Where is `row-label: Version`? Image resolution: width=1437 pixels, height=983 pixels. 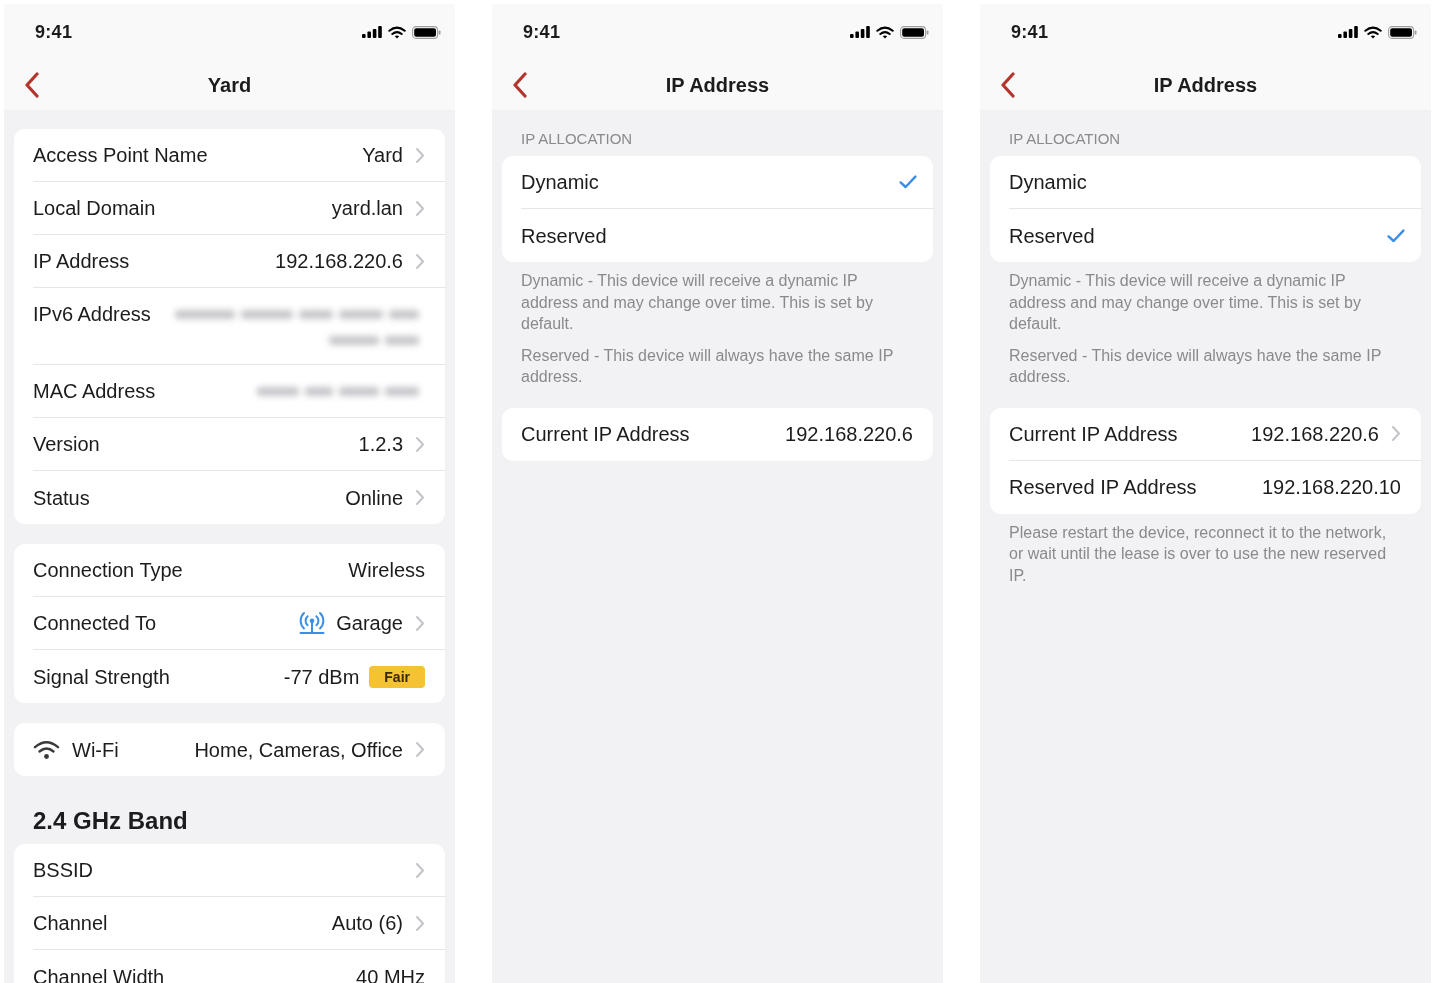
row-label: Version is located at coordinates (66, 444).